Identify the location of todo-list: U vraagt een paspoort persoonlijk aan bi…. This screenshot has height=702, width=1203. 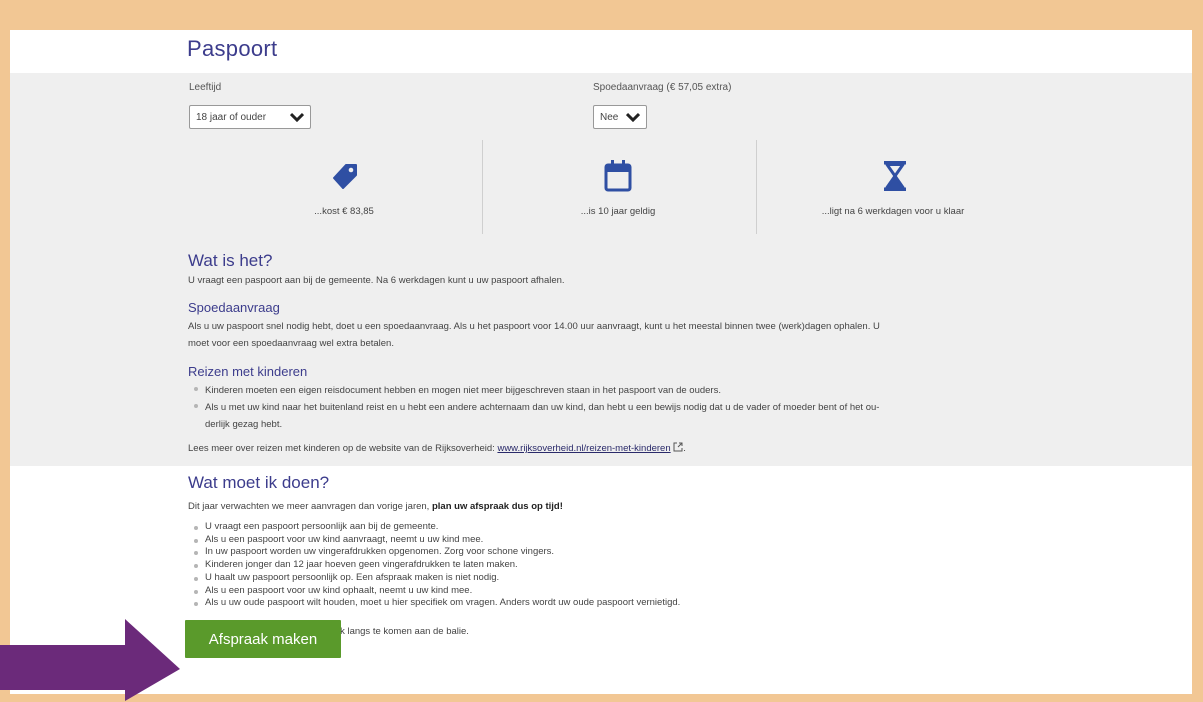
(620, 565).